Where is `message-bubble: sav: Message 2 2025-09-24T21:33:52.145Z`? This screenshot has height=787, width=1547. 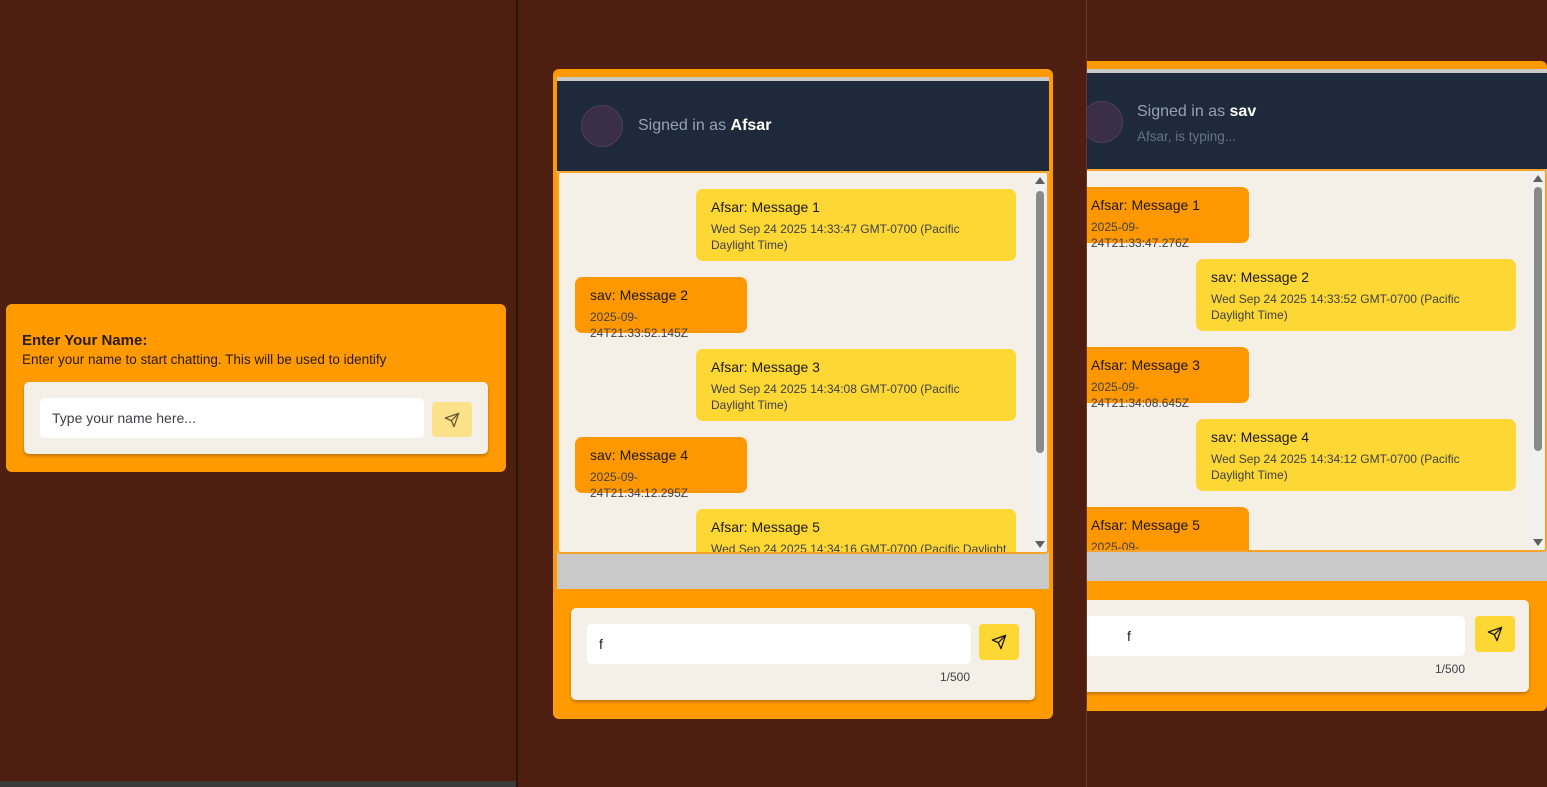 message-bubble: sav: Message 2 2025-09-24T21:33:52.145Z is located at coordinates (661, 308).